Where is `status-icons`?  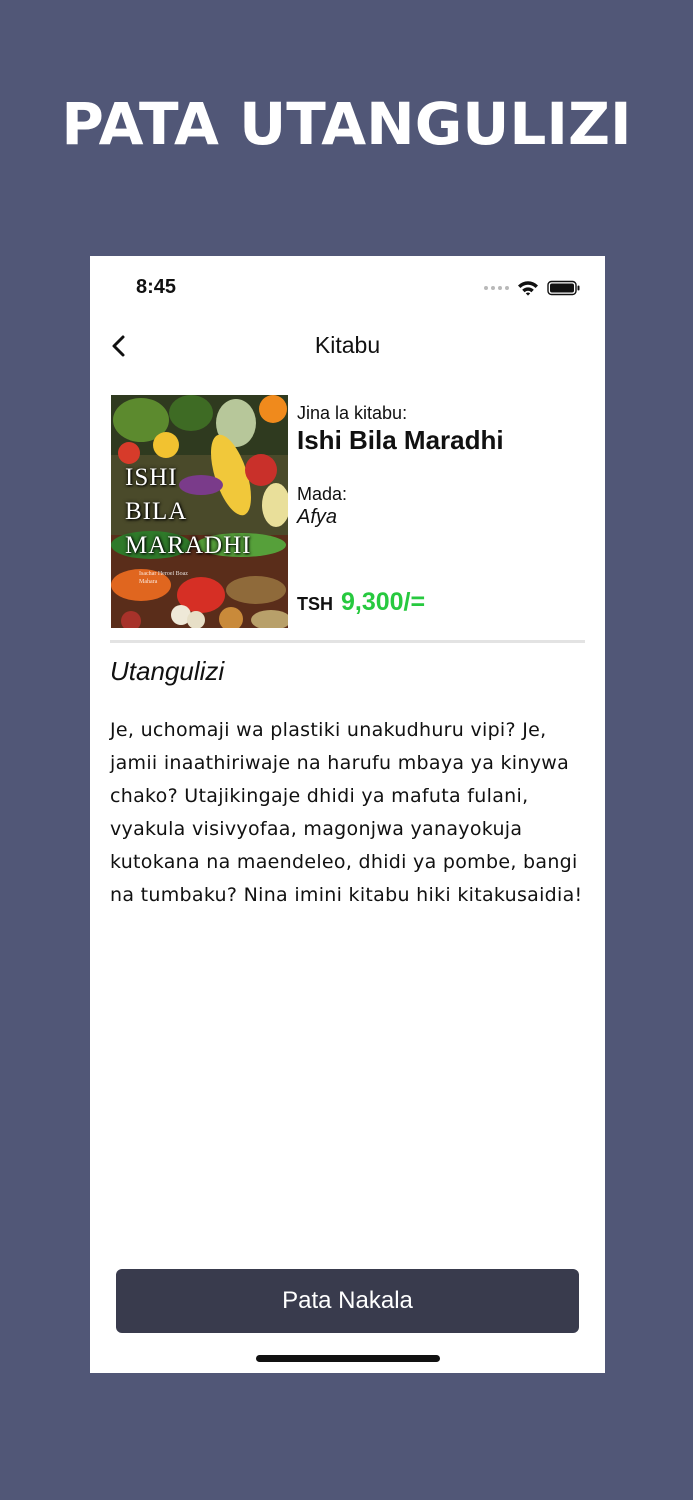
status-icons is located at coordinates (532, 288).